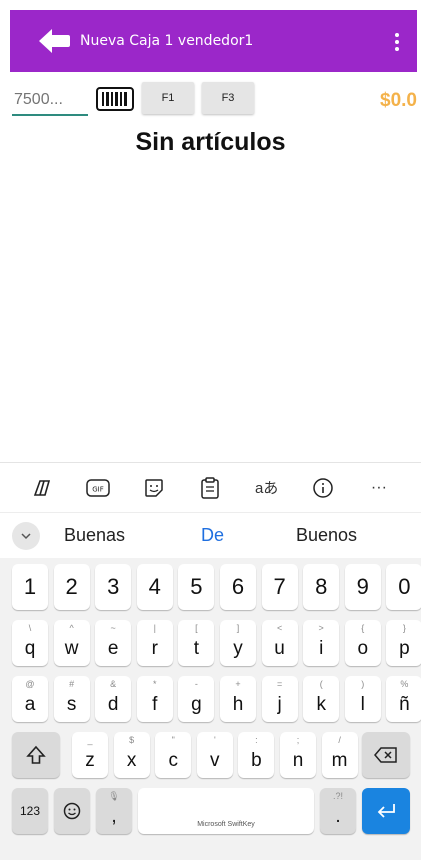  Describe the element at coordinates (131, 760) in the screenshot. I see `key-label: x` at that location.